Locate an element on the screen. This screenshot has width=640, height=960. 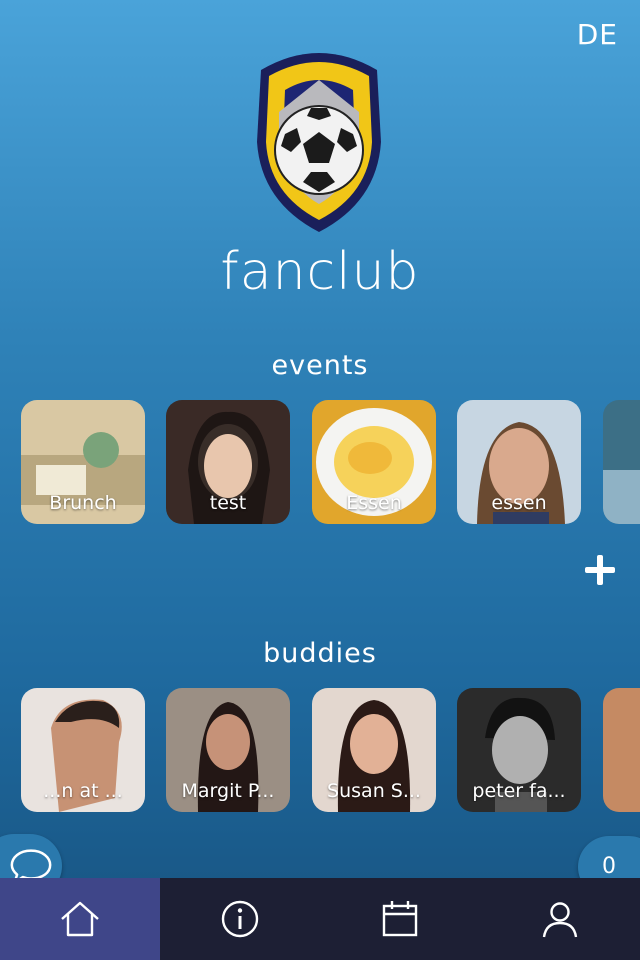
add-event-button is located at coordinates (600, 570).